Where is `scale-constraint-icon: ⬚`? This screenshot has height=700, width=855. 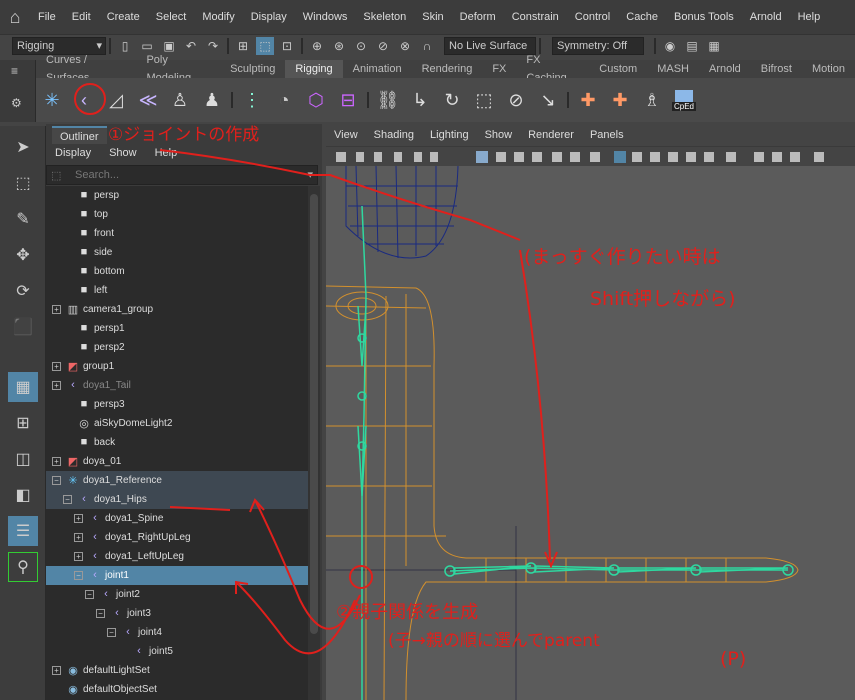
scale-constraint-icon: ⬚ is located at coordinates (484, 100).